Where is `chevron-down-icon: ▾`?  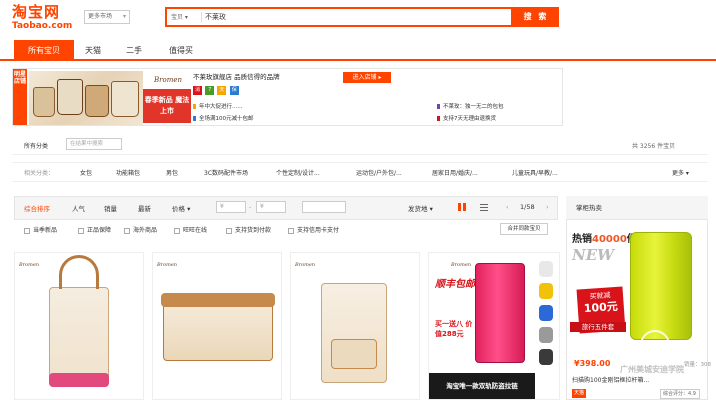 chevron-down-icon: ▾ is located at coordinates (124, 16).